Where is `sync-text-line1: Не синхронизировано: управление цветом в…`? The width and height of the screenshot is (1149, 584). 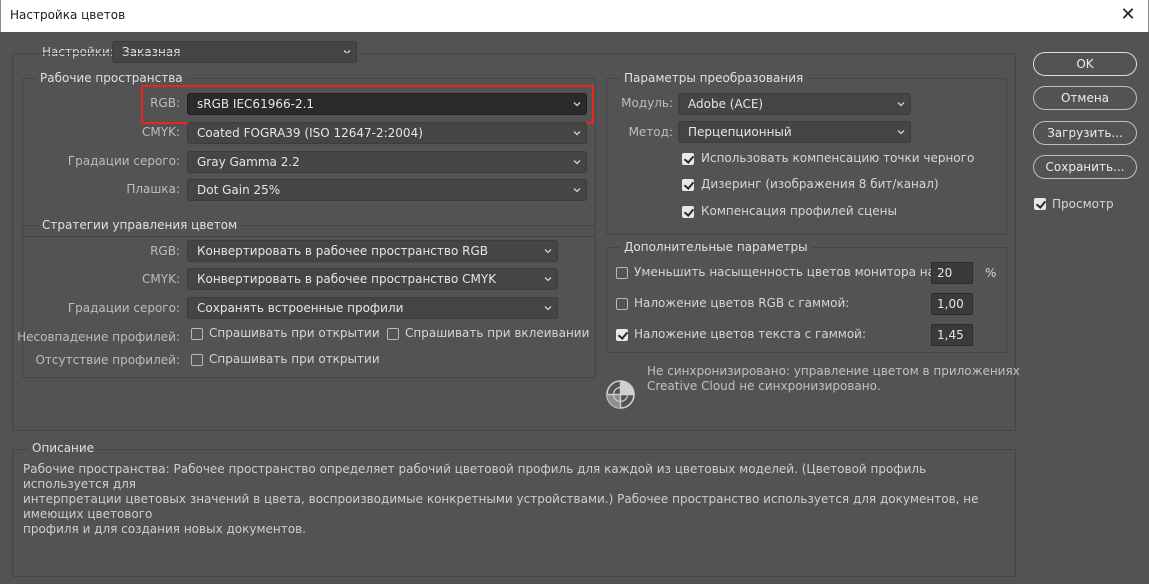 sync-text-line1: Не синхронизировано: управление цветом в… is located at coordinates (833, 371).